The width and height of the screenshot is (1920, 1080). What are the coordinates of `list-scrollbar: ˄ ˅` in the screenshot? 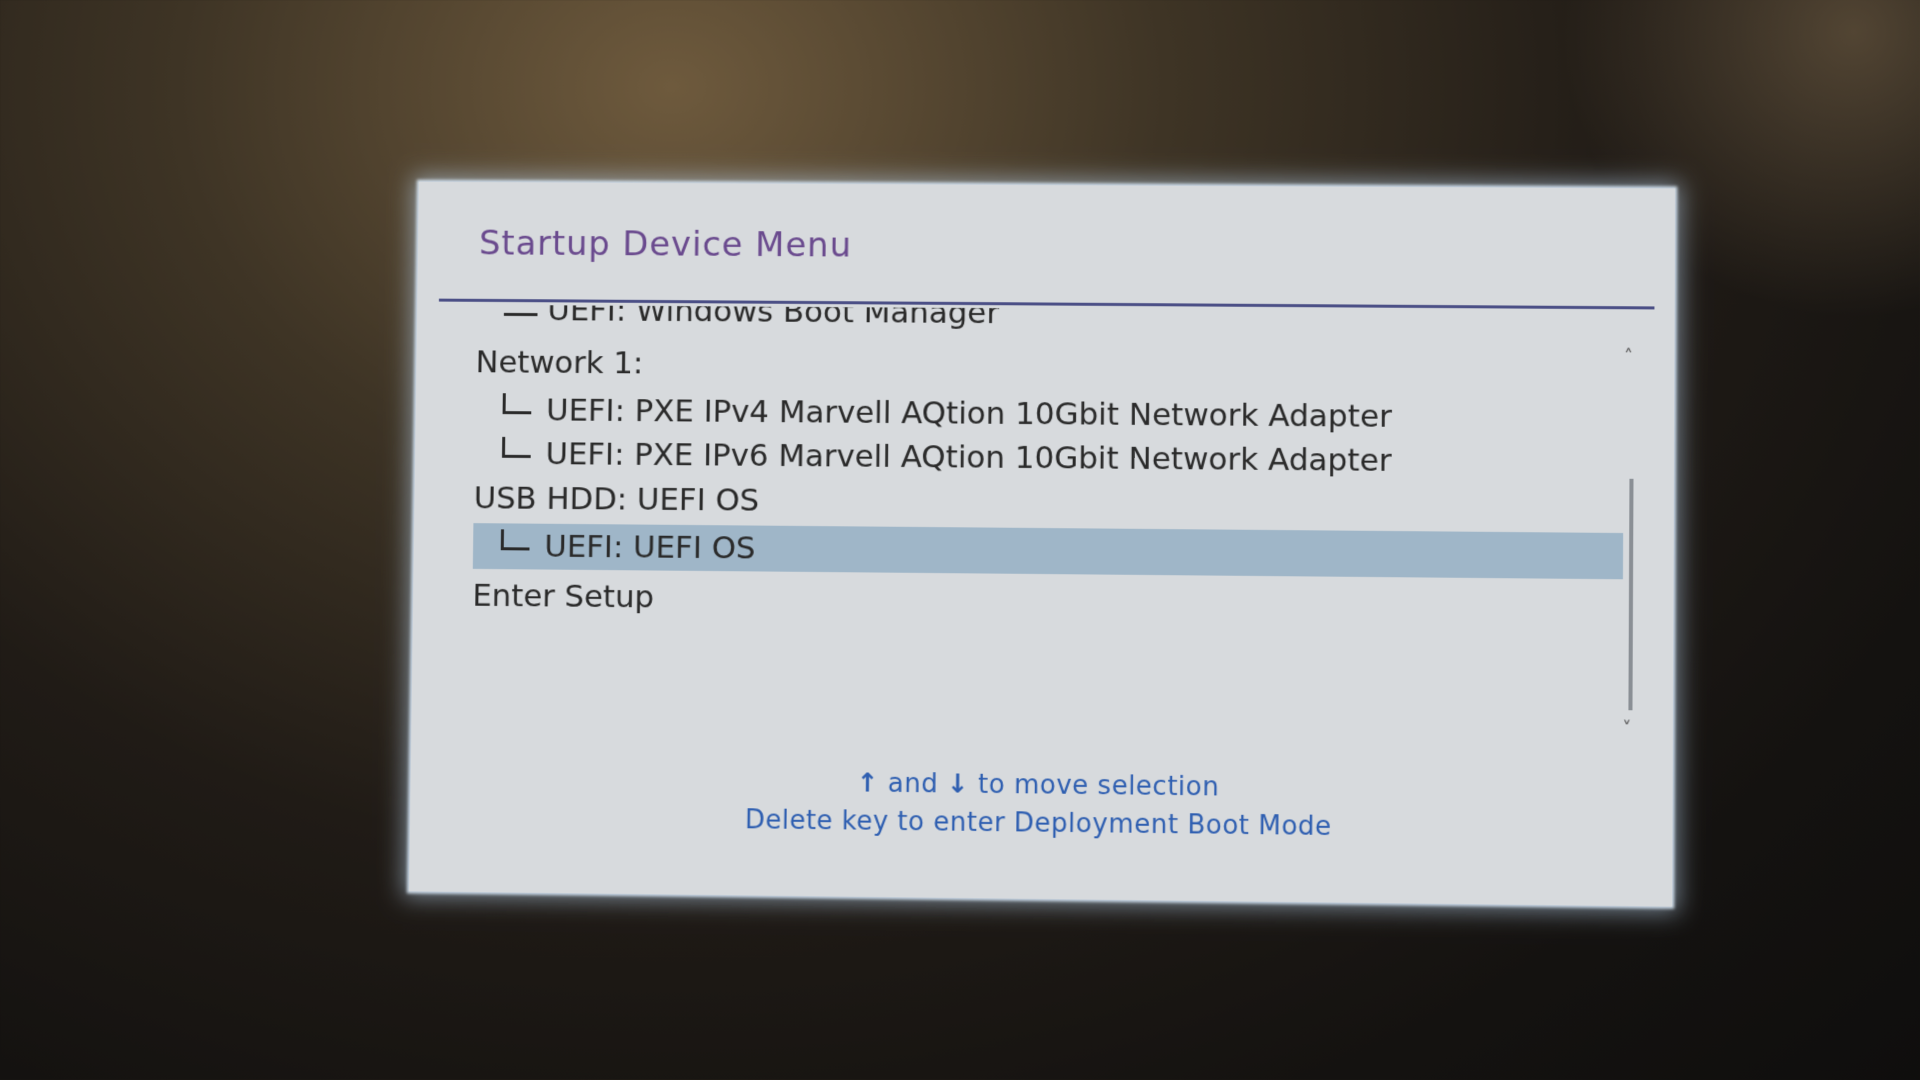 It's located at (1630, 543).